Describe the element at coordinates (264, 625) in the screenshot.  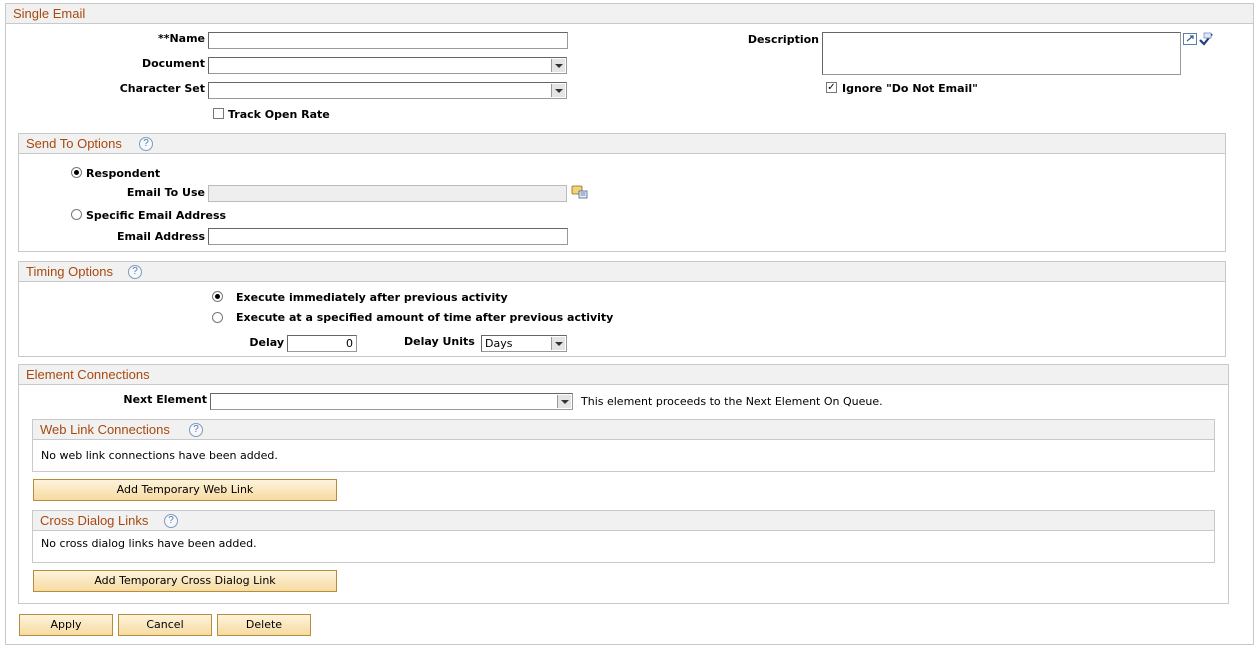
I see `delete-button: Delete` at that location.